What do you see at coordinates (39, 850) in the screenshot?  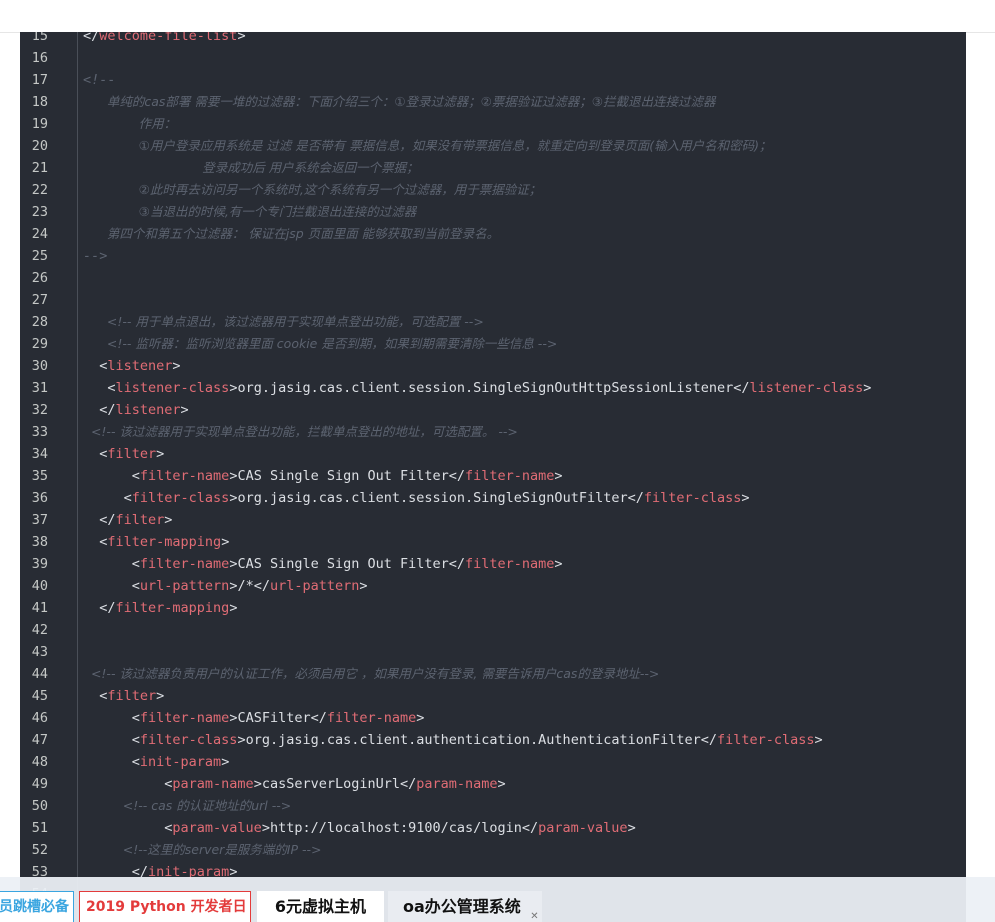 I see `line-number: 52` at bounding box center [39, 850].